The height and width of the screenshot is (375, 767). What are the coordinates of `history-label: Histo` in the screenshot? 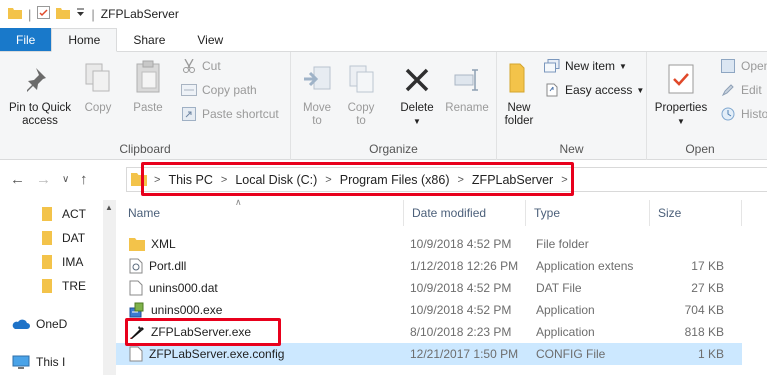 It's located at (754, 114).